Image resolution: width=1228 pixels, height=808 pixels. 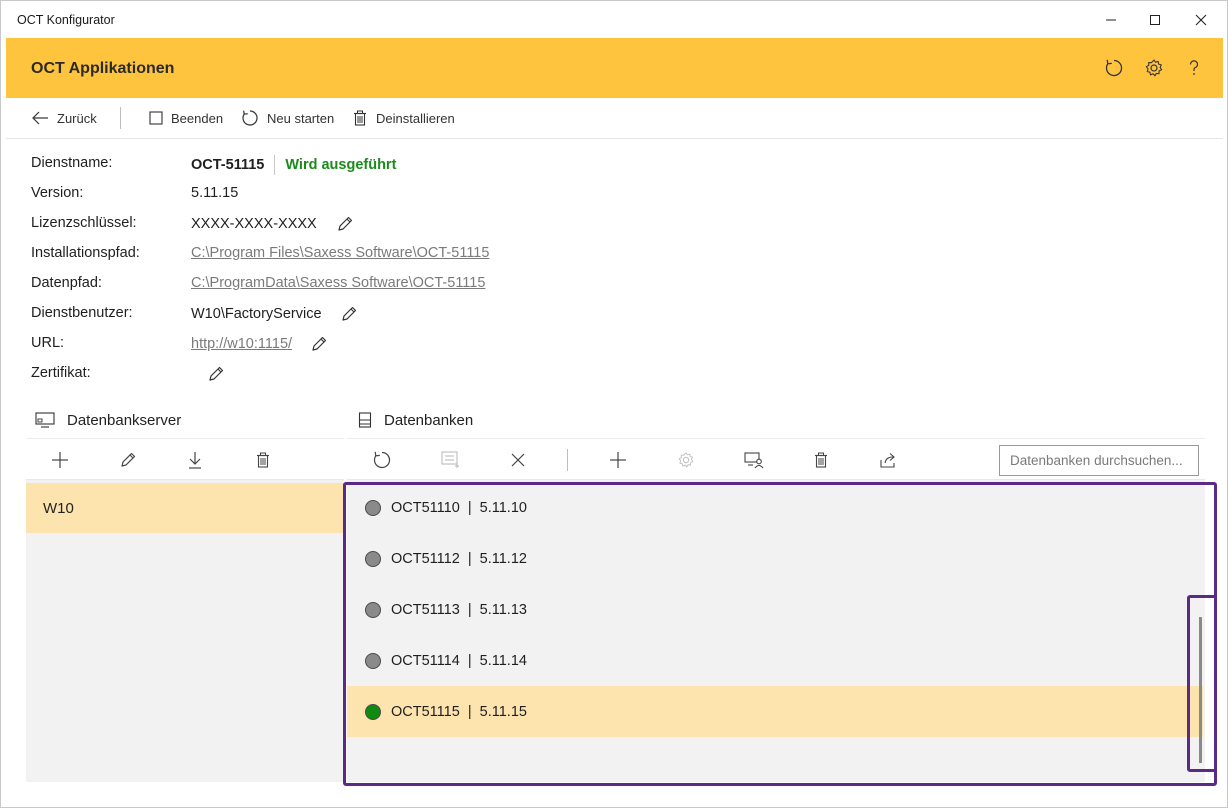 What do you see at coordinates (45, 420) in the screenshot?
I see `server-monitor-icon` at bounding box center [45, 420].